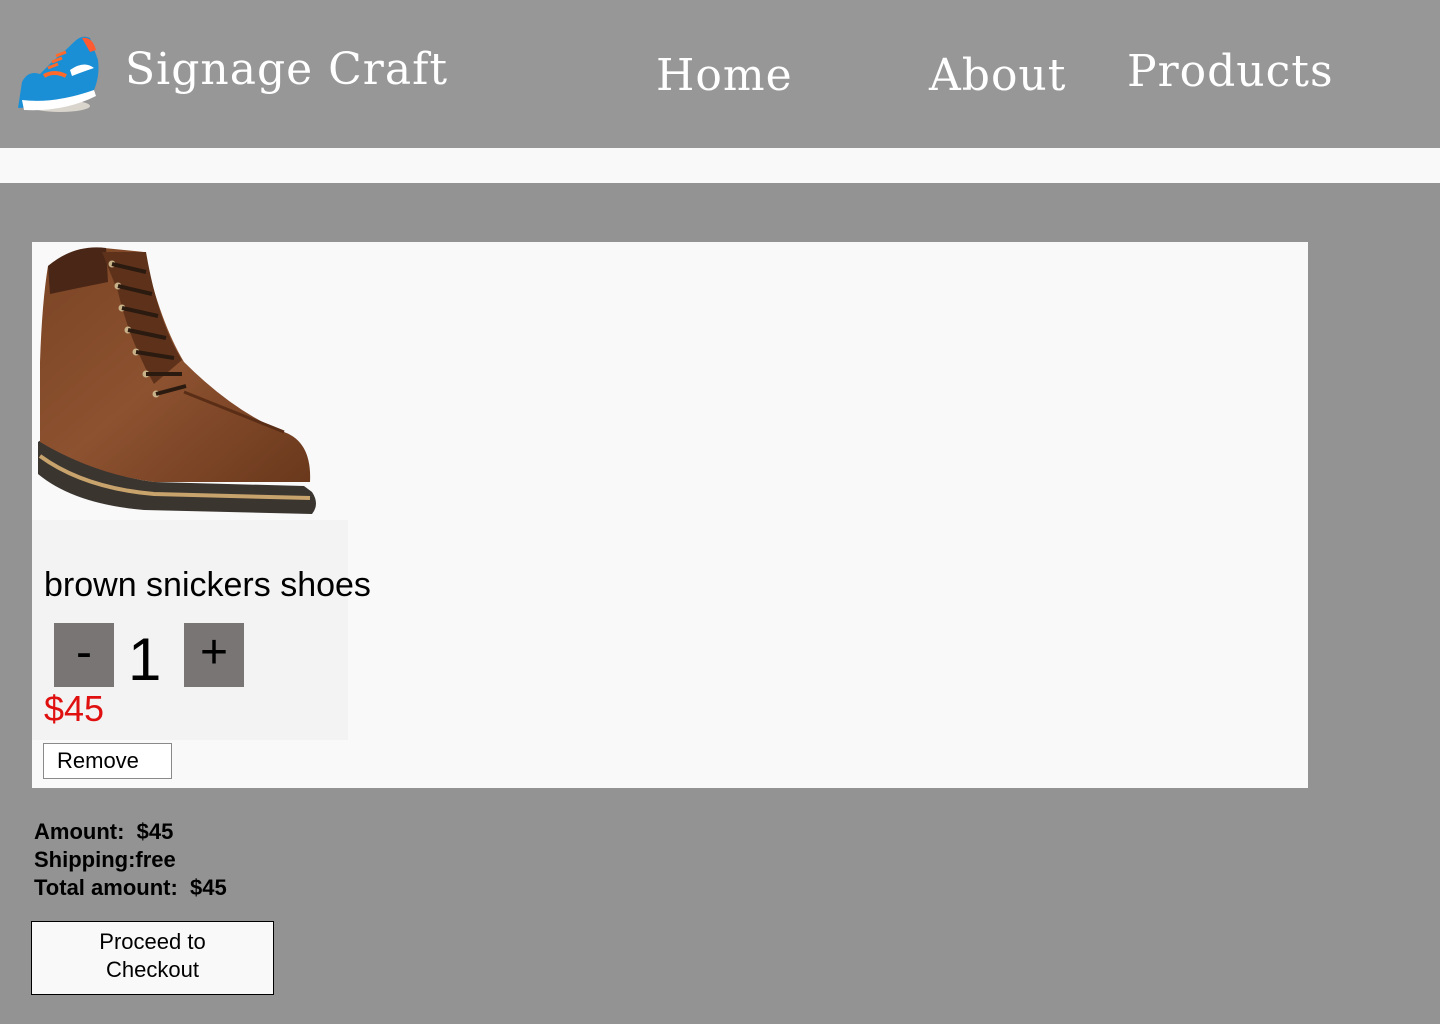 This screenshot has width=1440, height=1024. What do you see at coordinates (145, 659) in the screenshot?
I see `quantity-value: 1` at bounding box center [145, 659].